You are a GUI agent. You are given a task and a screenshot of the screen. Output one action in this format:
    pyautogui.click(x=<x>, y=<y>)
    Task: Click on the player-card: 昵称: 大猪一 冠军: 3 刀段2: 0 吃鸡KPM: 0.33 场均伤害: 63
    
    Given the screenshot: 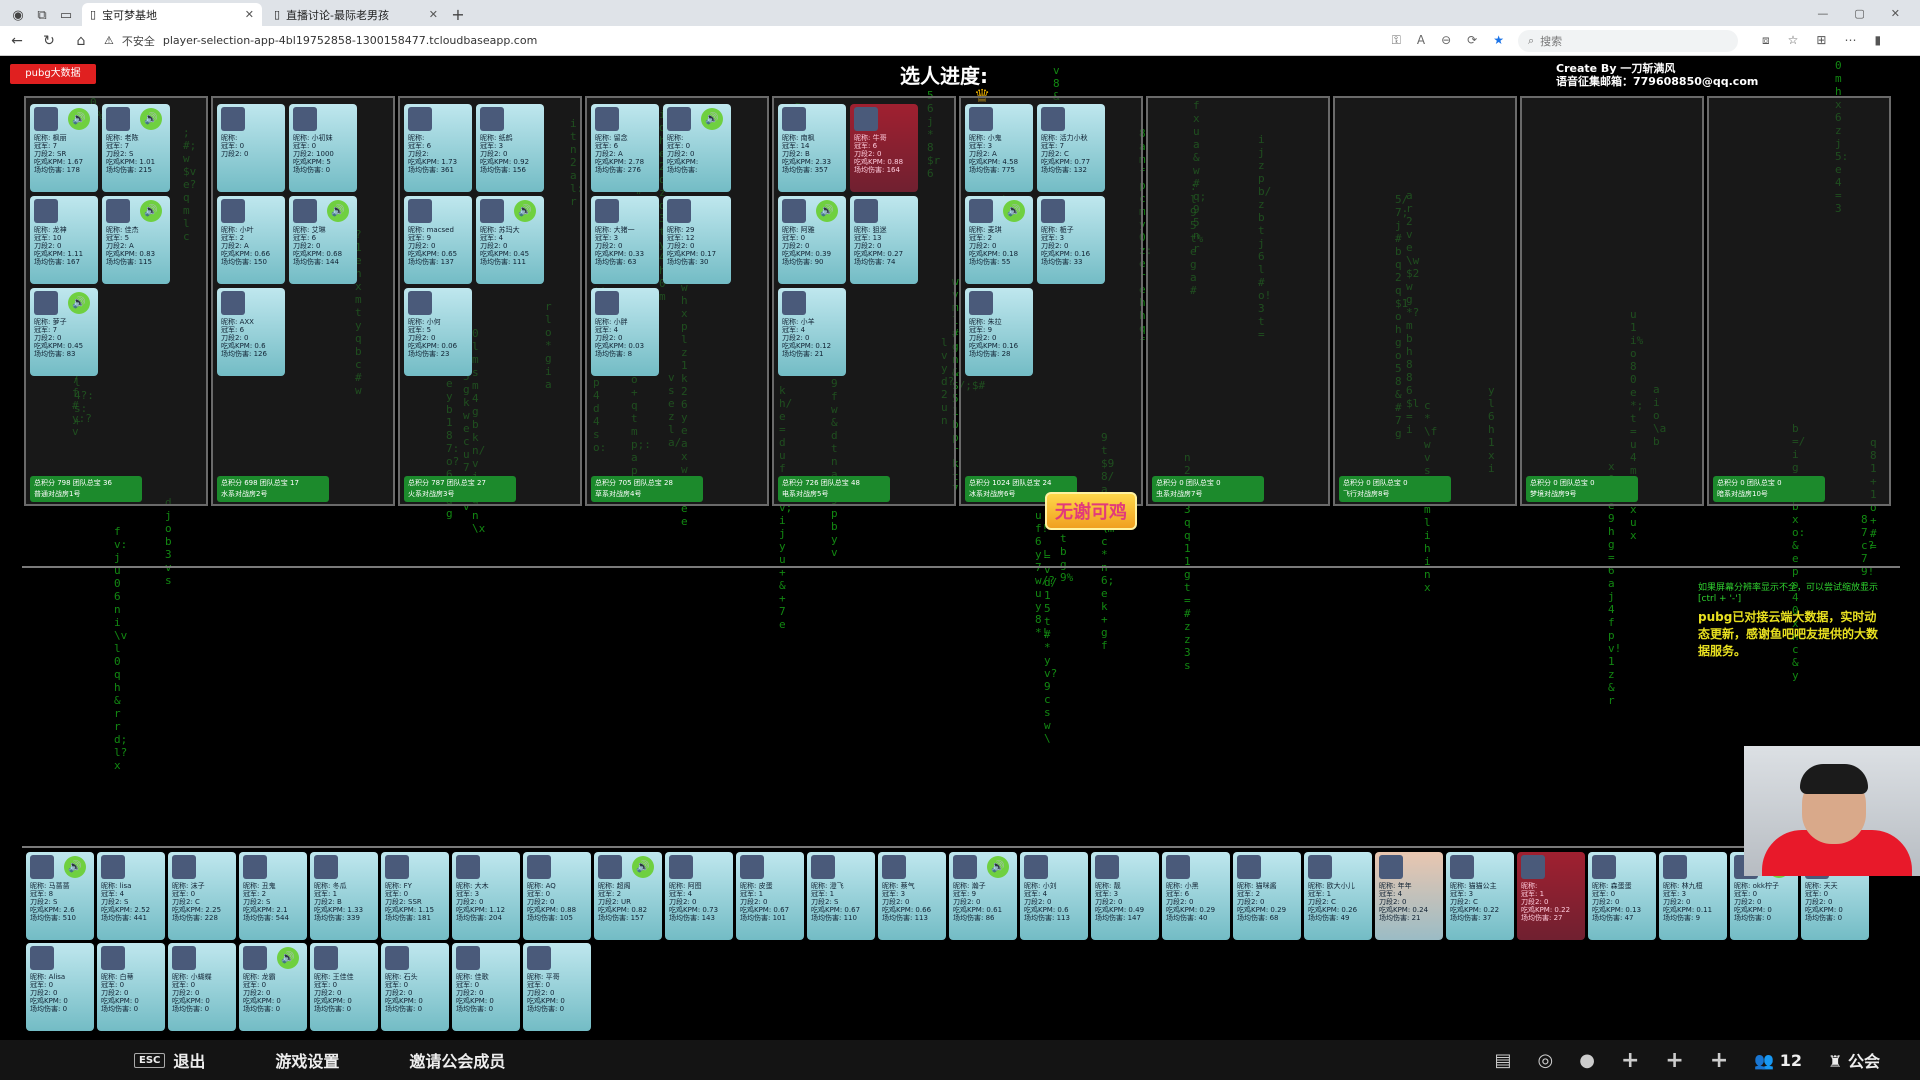 What is the action you would take?
    pyautogui.click(x=625, y=240)
    